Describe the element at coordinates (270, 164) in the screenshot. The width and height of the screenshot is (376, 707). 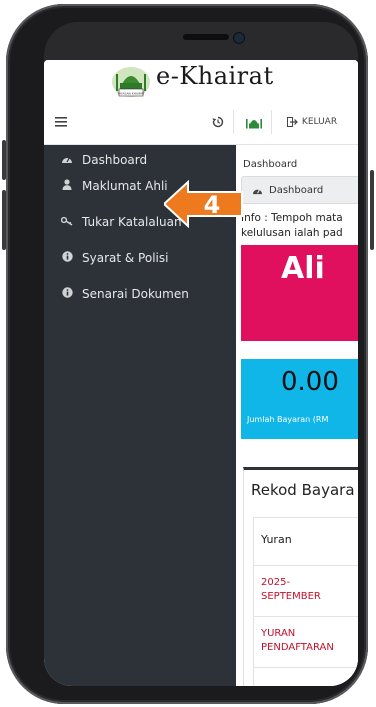
I see `page-title: Dashboard` at that location.